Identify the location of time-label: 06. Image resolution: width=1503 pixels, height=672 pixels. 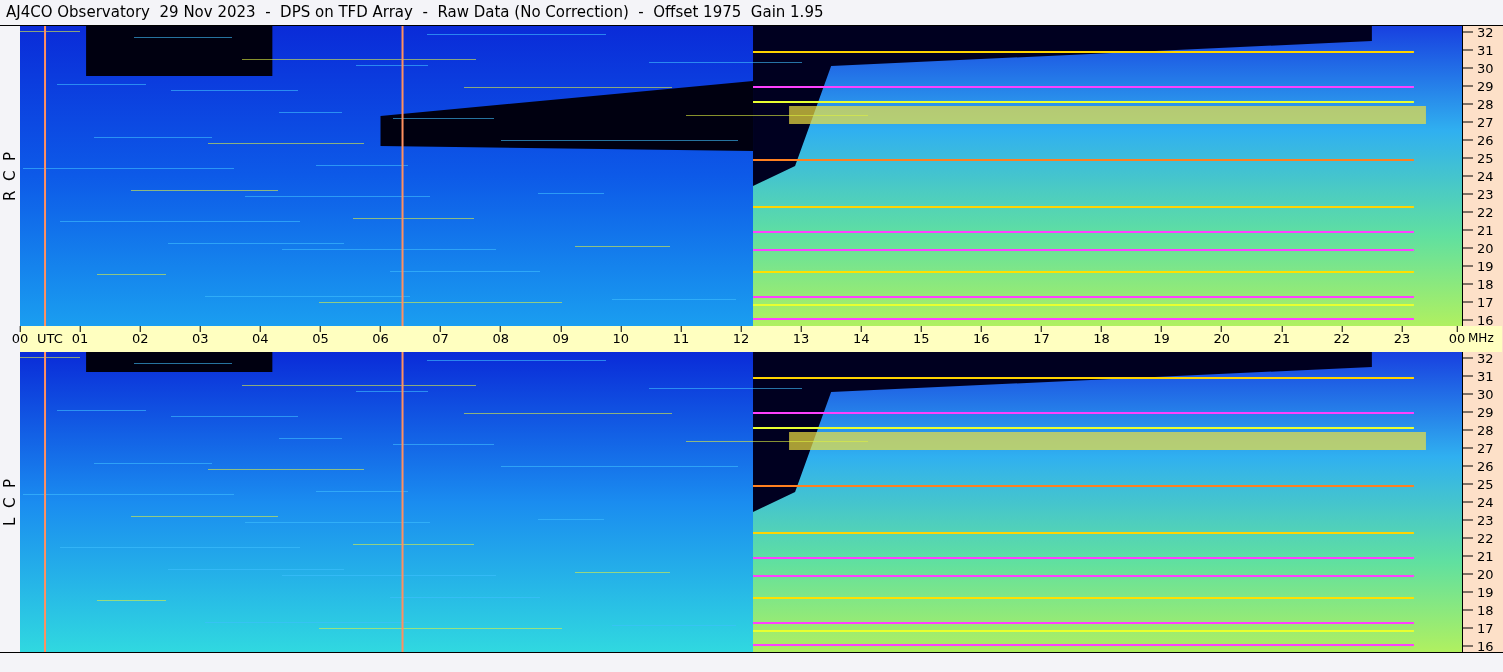
(380, 338).